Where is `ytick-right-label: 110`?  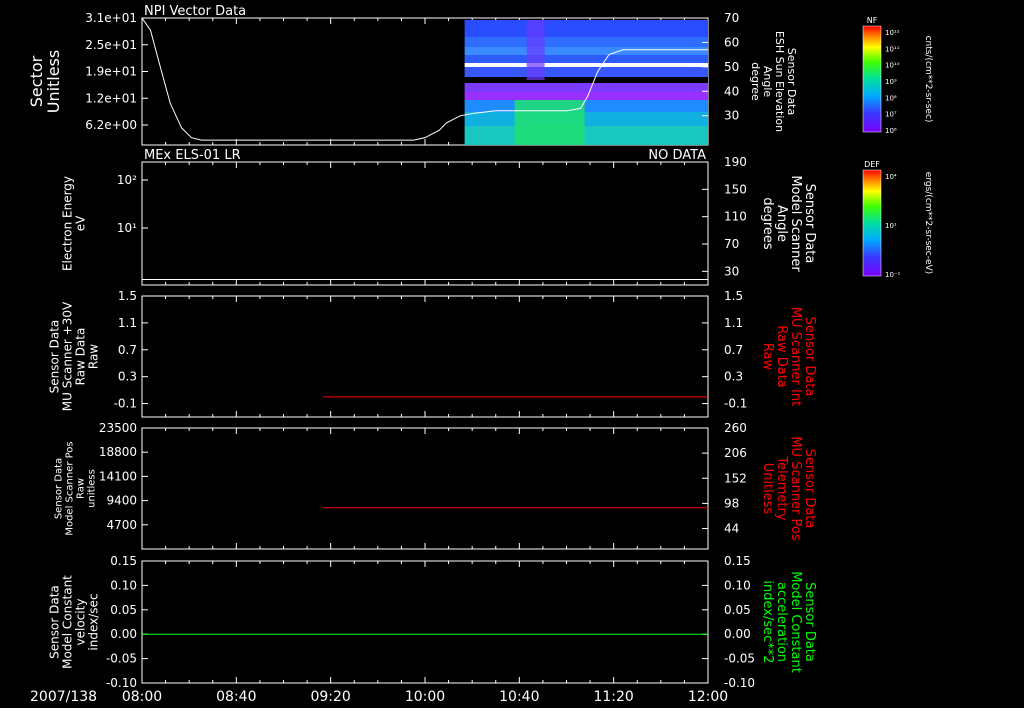
ytick-right-label: 110 is located at coordinates (735, 217).